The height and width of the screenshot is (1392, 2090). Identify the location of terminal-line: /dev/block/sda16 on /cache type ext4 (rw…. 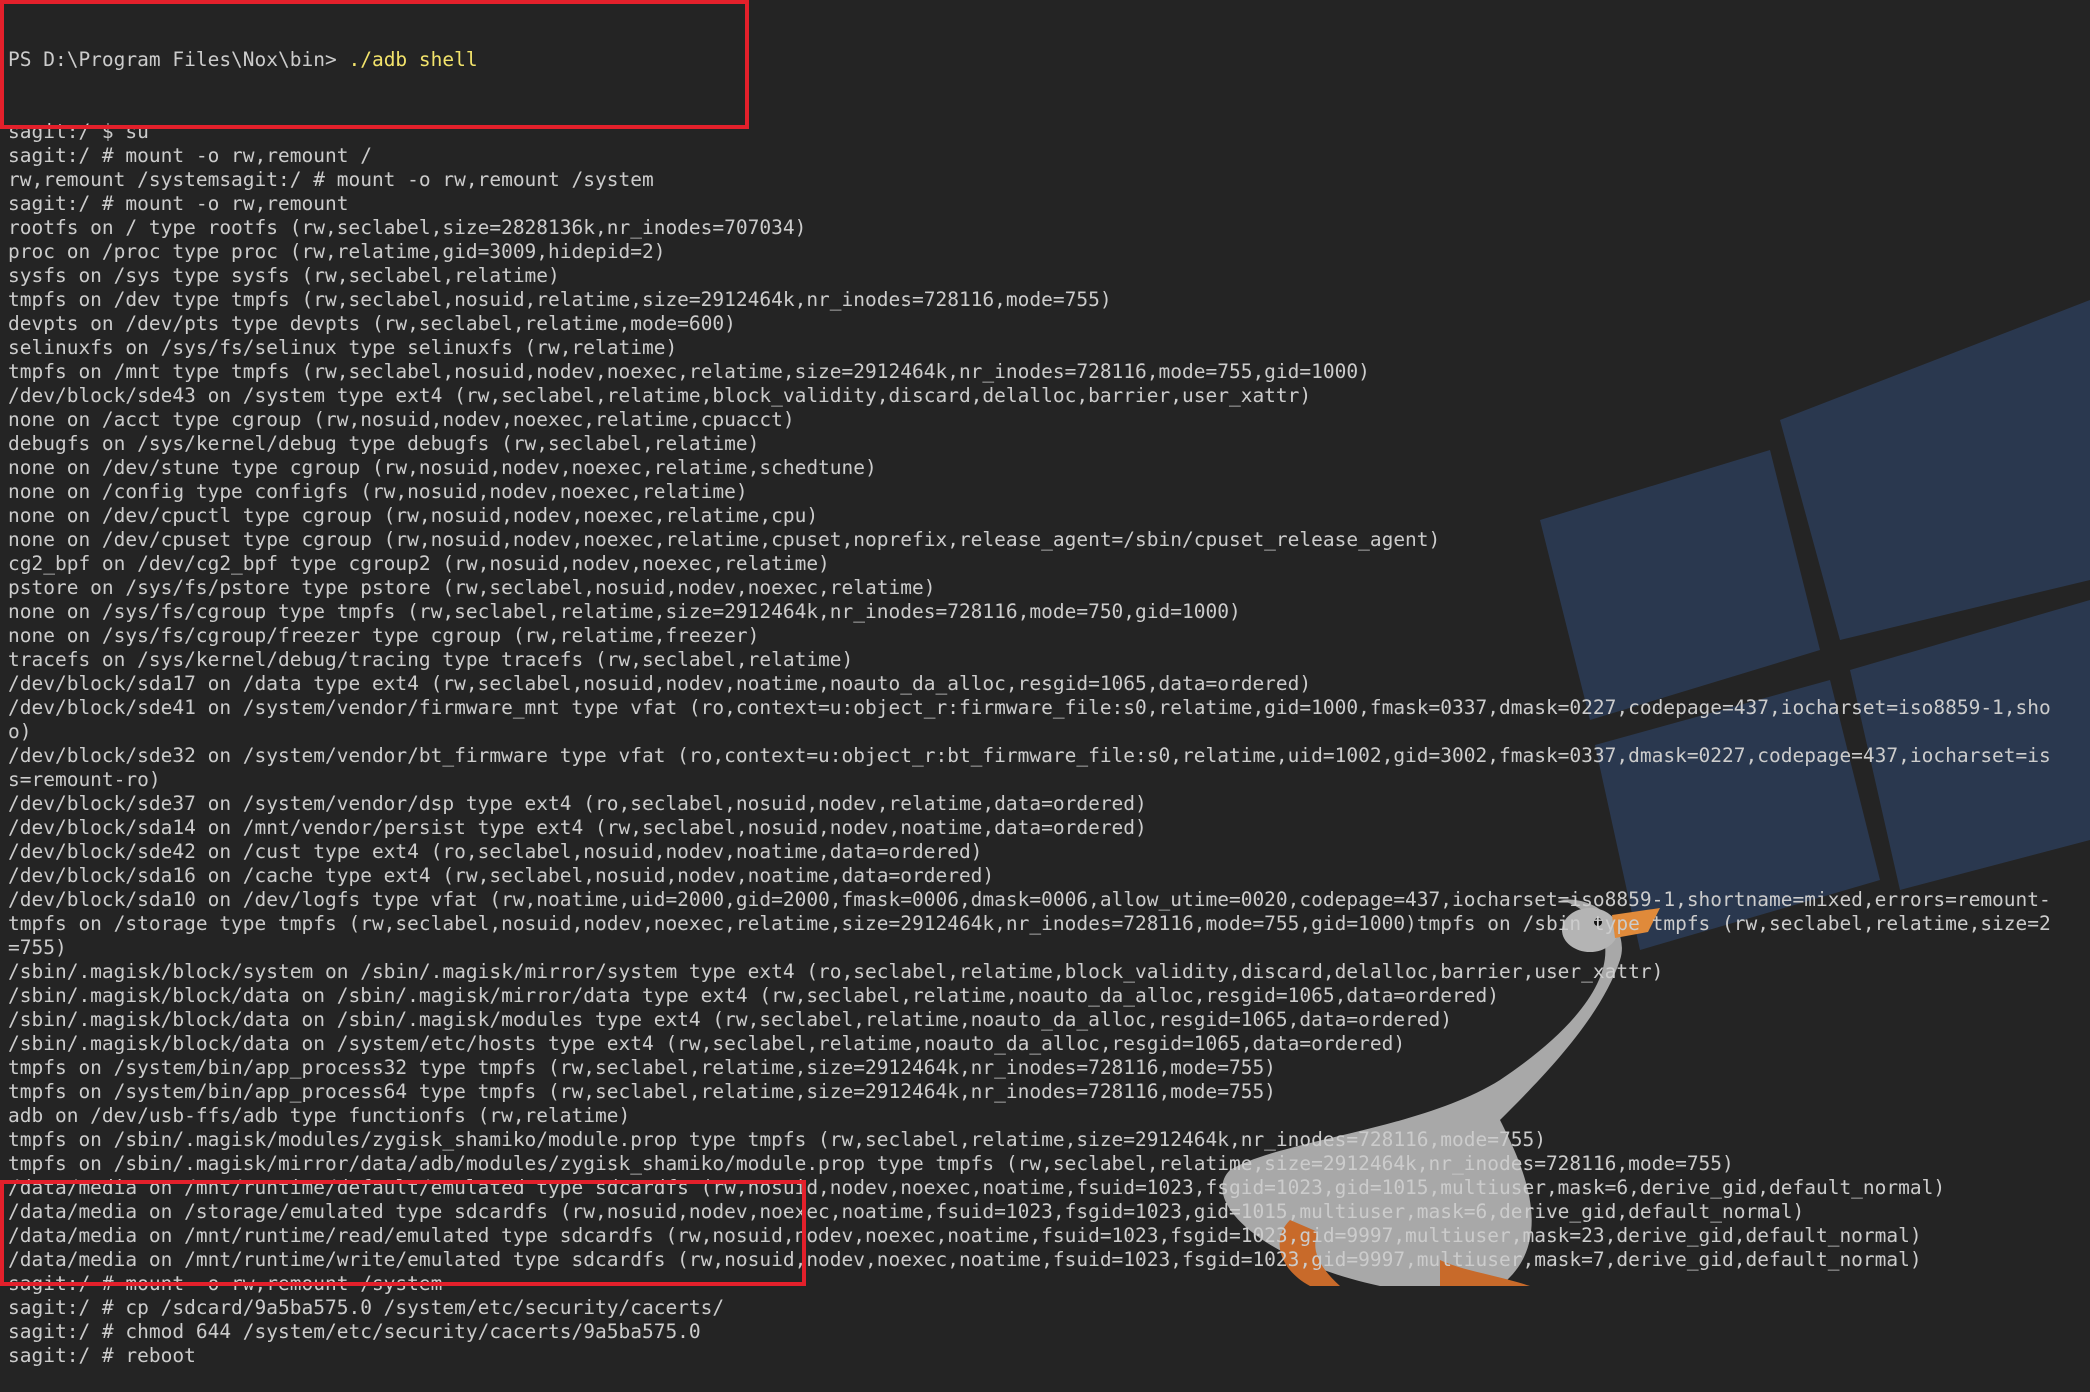
(501, 875).